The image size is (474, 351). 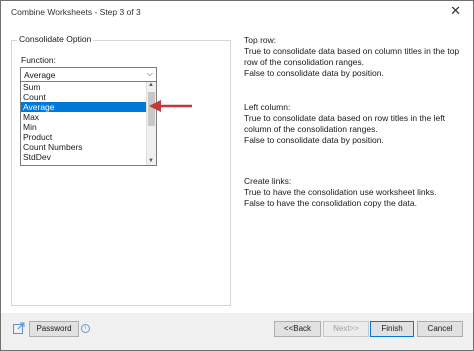 What do you see at coordinates (83, 137) in the screenshot?
I see `option-product: Product` at bounding box center [83, 137].